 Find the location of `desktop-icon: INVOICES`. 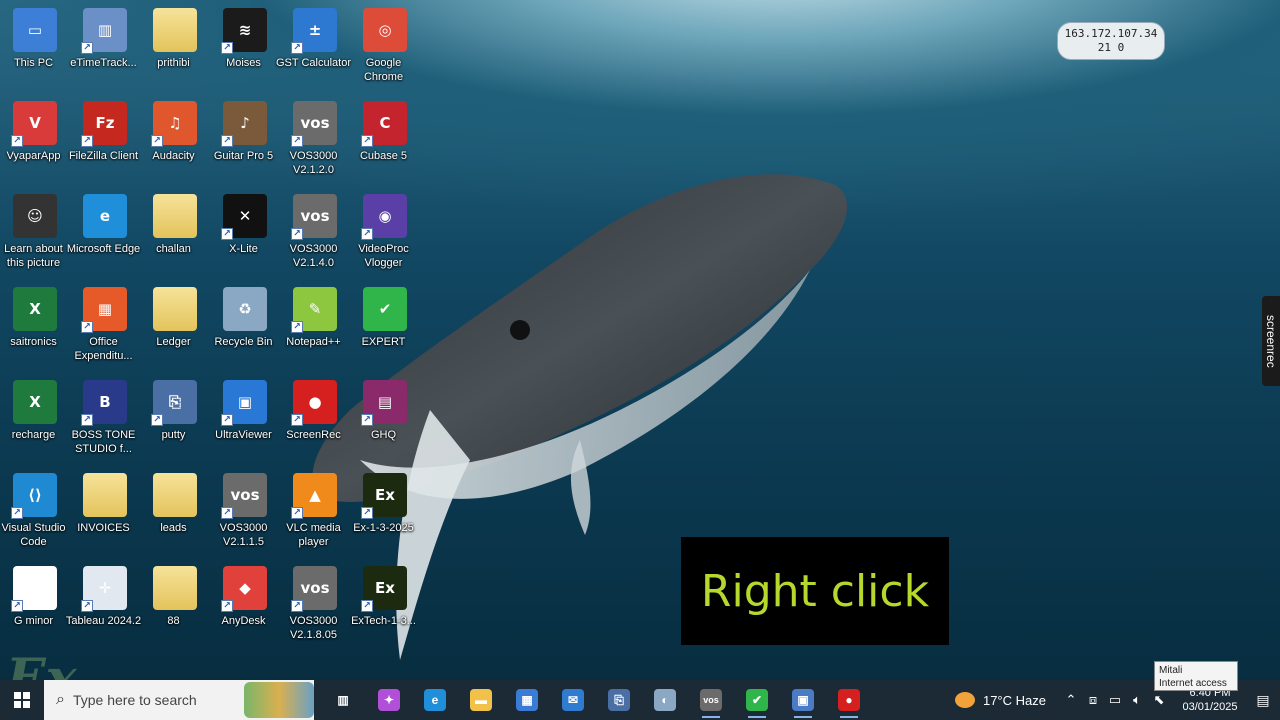

desktop-icon: INVOICES is located at coordinates (105, 509).